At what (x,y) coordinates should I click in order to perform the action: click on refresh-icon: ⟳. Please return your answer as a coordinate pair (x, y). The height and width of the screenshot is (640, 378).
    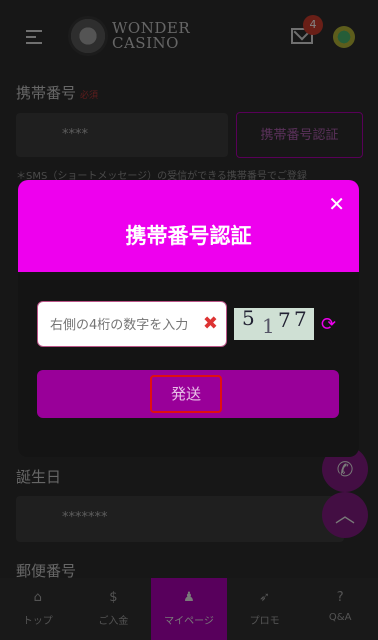
    Looking at the image, I should click on (328, 324).